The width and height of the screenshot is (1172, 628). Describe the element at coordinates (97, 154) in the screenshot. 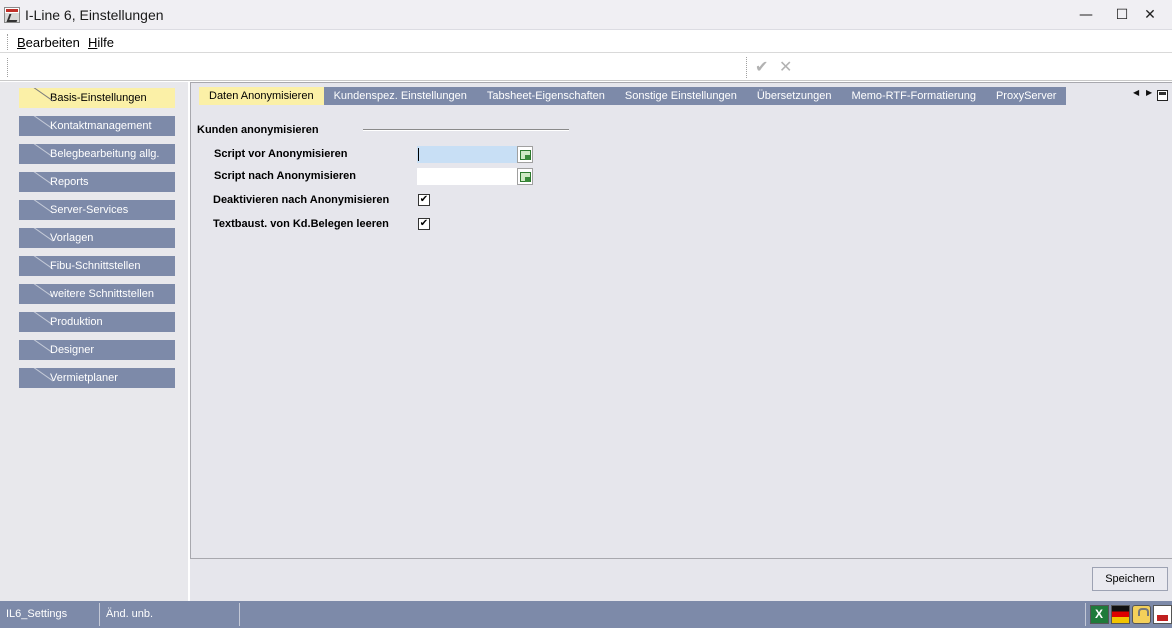

I see `sidebar-item-belegbearbeitung: Belegbearbeitung allg.` at that location.